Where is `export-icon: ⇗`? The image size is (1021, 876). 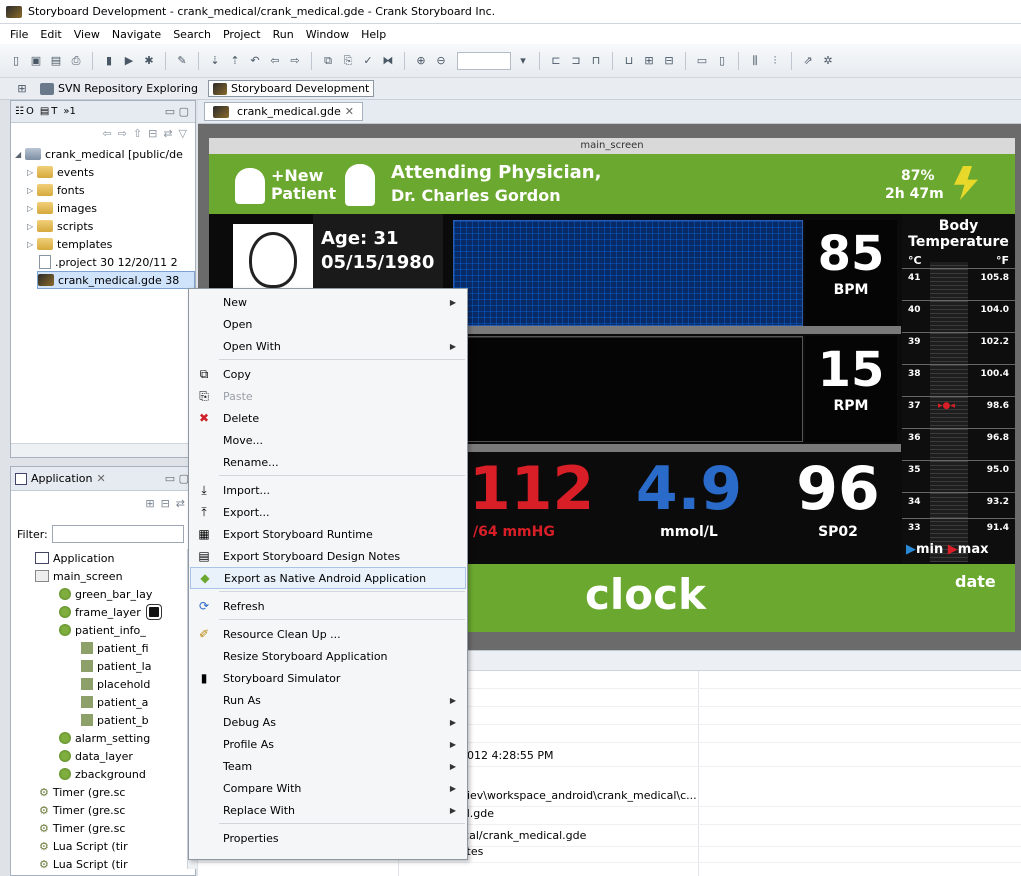
export-icon: ⇗ is located at coordinates (808, 61).